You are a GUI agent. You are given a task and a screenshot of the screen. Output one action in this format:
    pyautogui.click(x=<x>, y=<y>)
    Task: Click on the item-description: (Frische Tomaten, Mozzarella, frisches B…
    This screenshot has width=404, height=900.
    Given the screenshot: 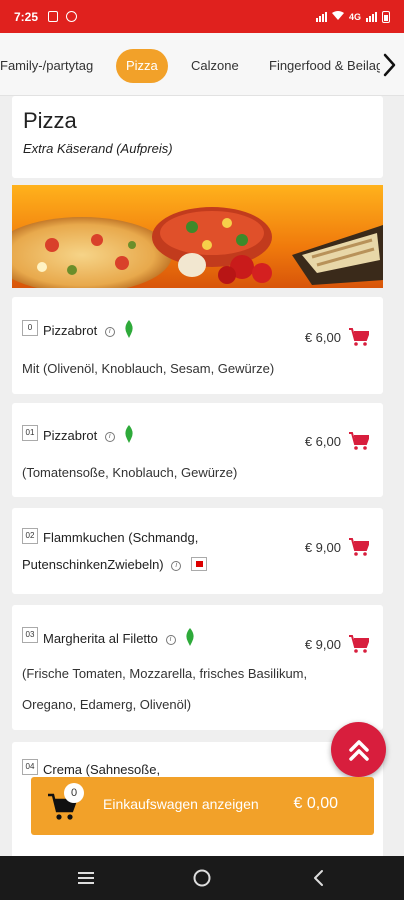 What is the action you would take?
    pyautogui.click(x=165, y=673)
    